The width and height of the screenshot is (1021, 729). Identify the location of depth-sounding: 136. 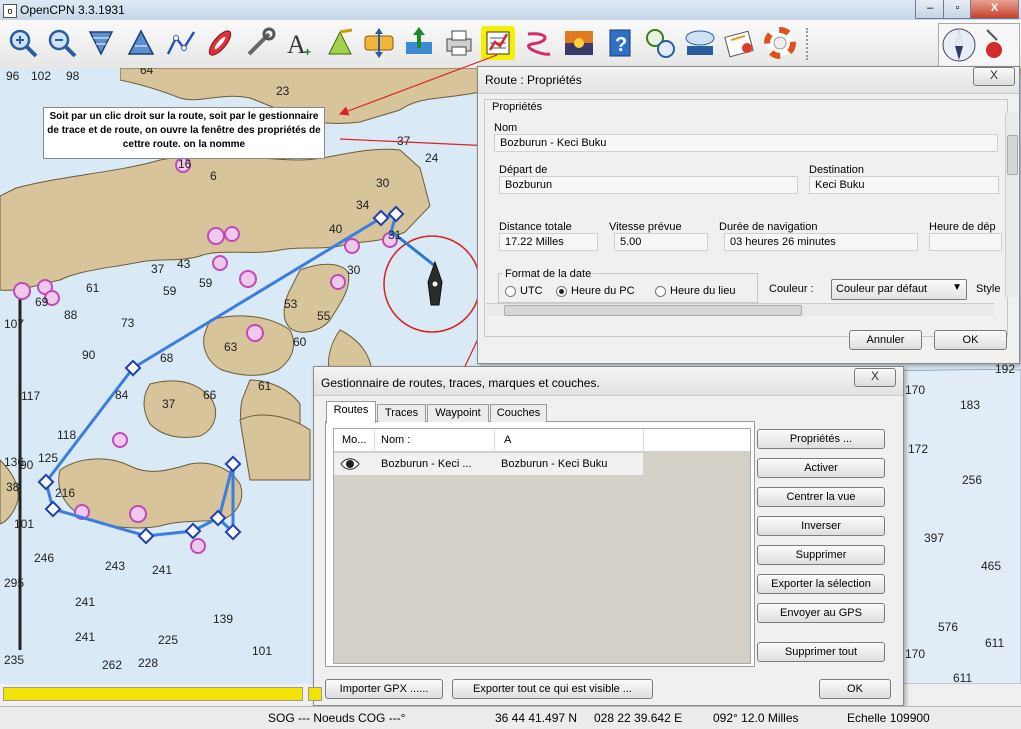
(14, 462).